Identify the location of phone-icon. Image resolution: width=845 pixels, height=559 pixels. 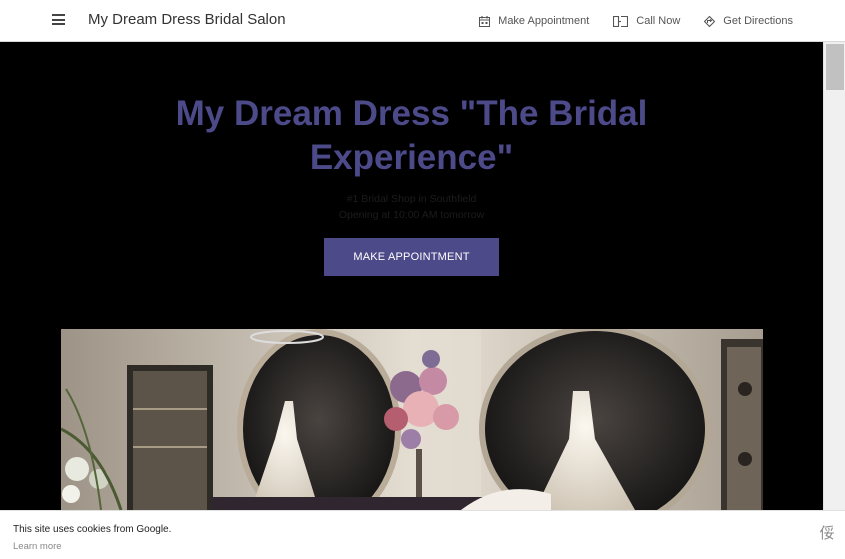
(621, 21).